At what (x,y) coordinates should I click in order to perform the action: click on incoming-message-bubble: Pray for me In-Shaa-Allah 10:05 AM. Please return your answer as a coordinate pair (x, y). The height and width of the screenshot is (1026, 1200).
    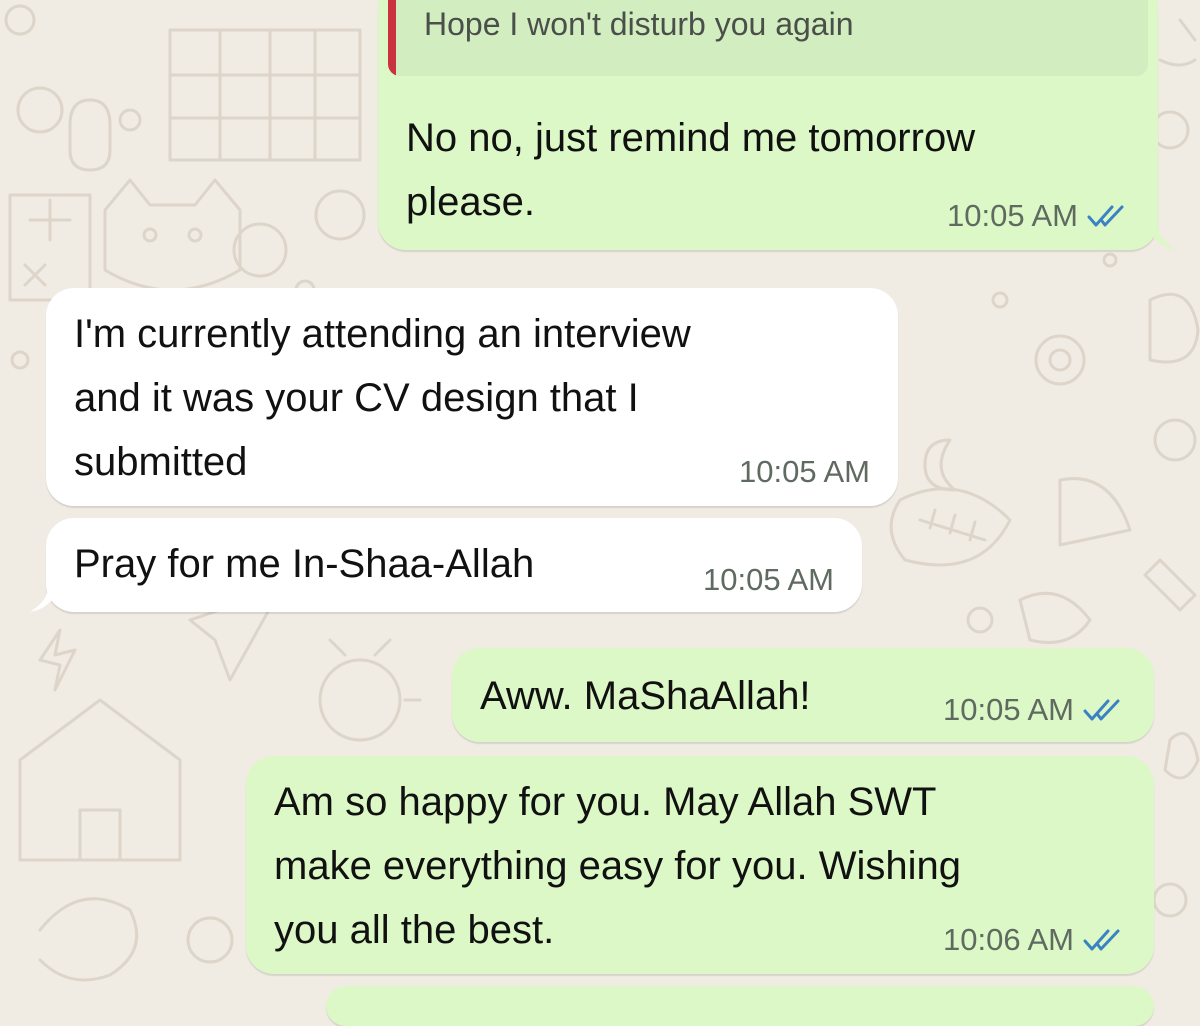
    Looking at the image, I should click on (454, 565).